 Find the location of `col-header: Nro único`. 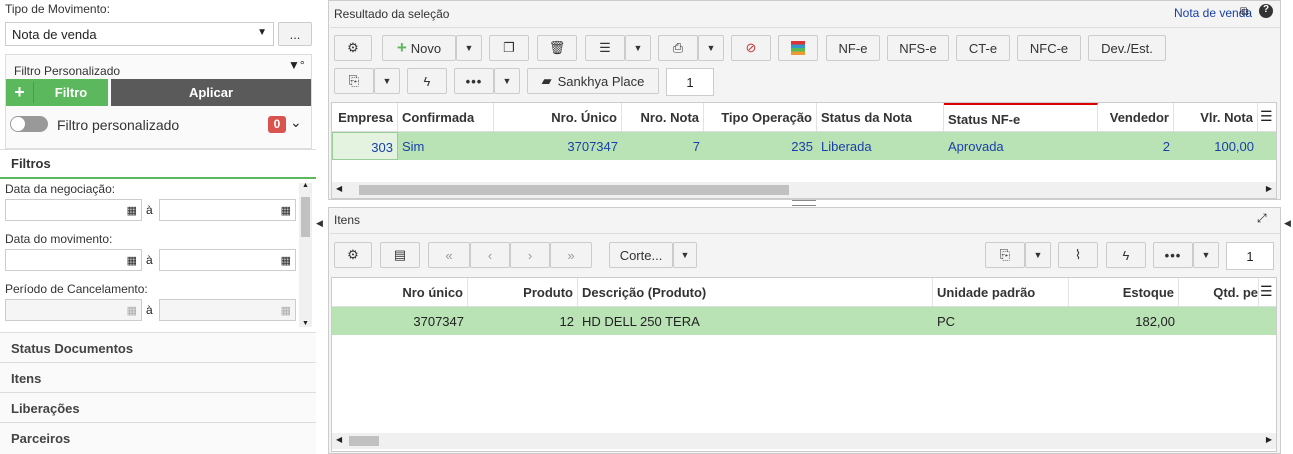

col-header: Nro único is located at coordinates (400, 292).